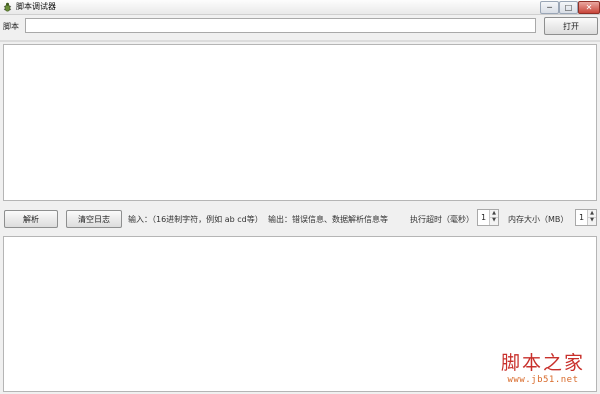 This screenshot has width=600, height=394. What do you see at coordinates (300, 41) in the screenshot?
I see `divider` at bounding box center [300, 41].